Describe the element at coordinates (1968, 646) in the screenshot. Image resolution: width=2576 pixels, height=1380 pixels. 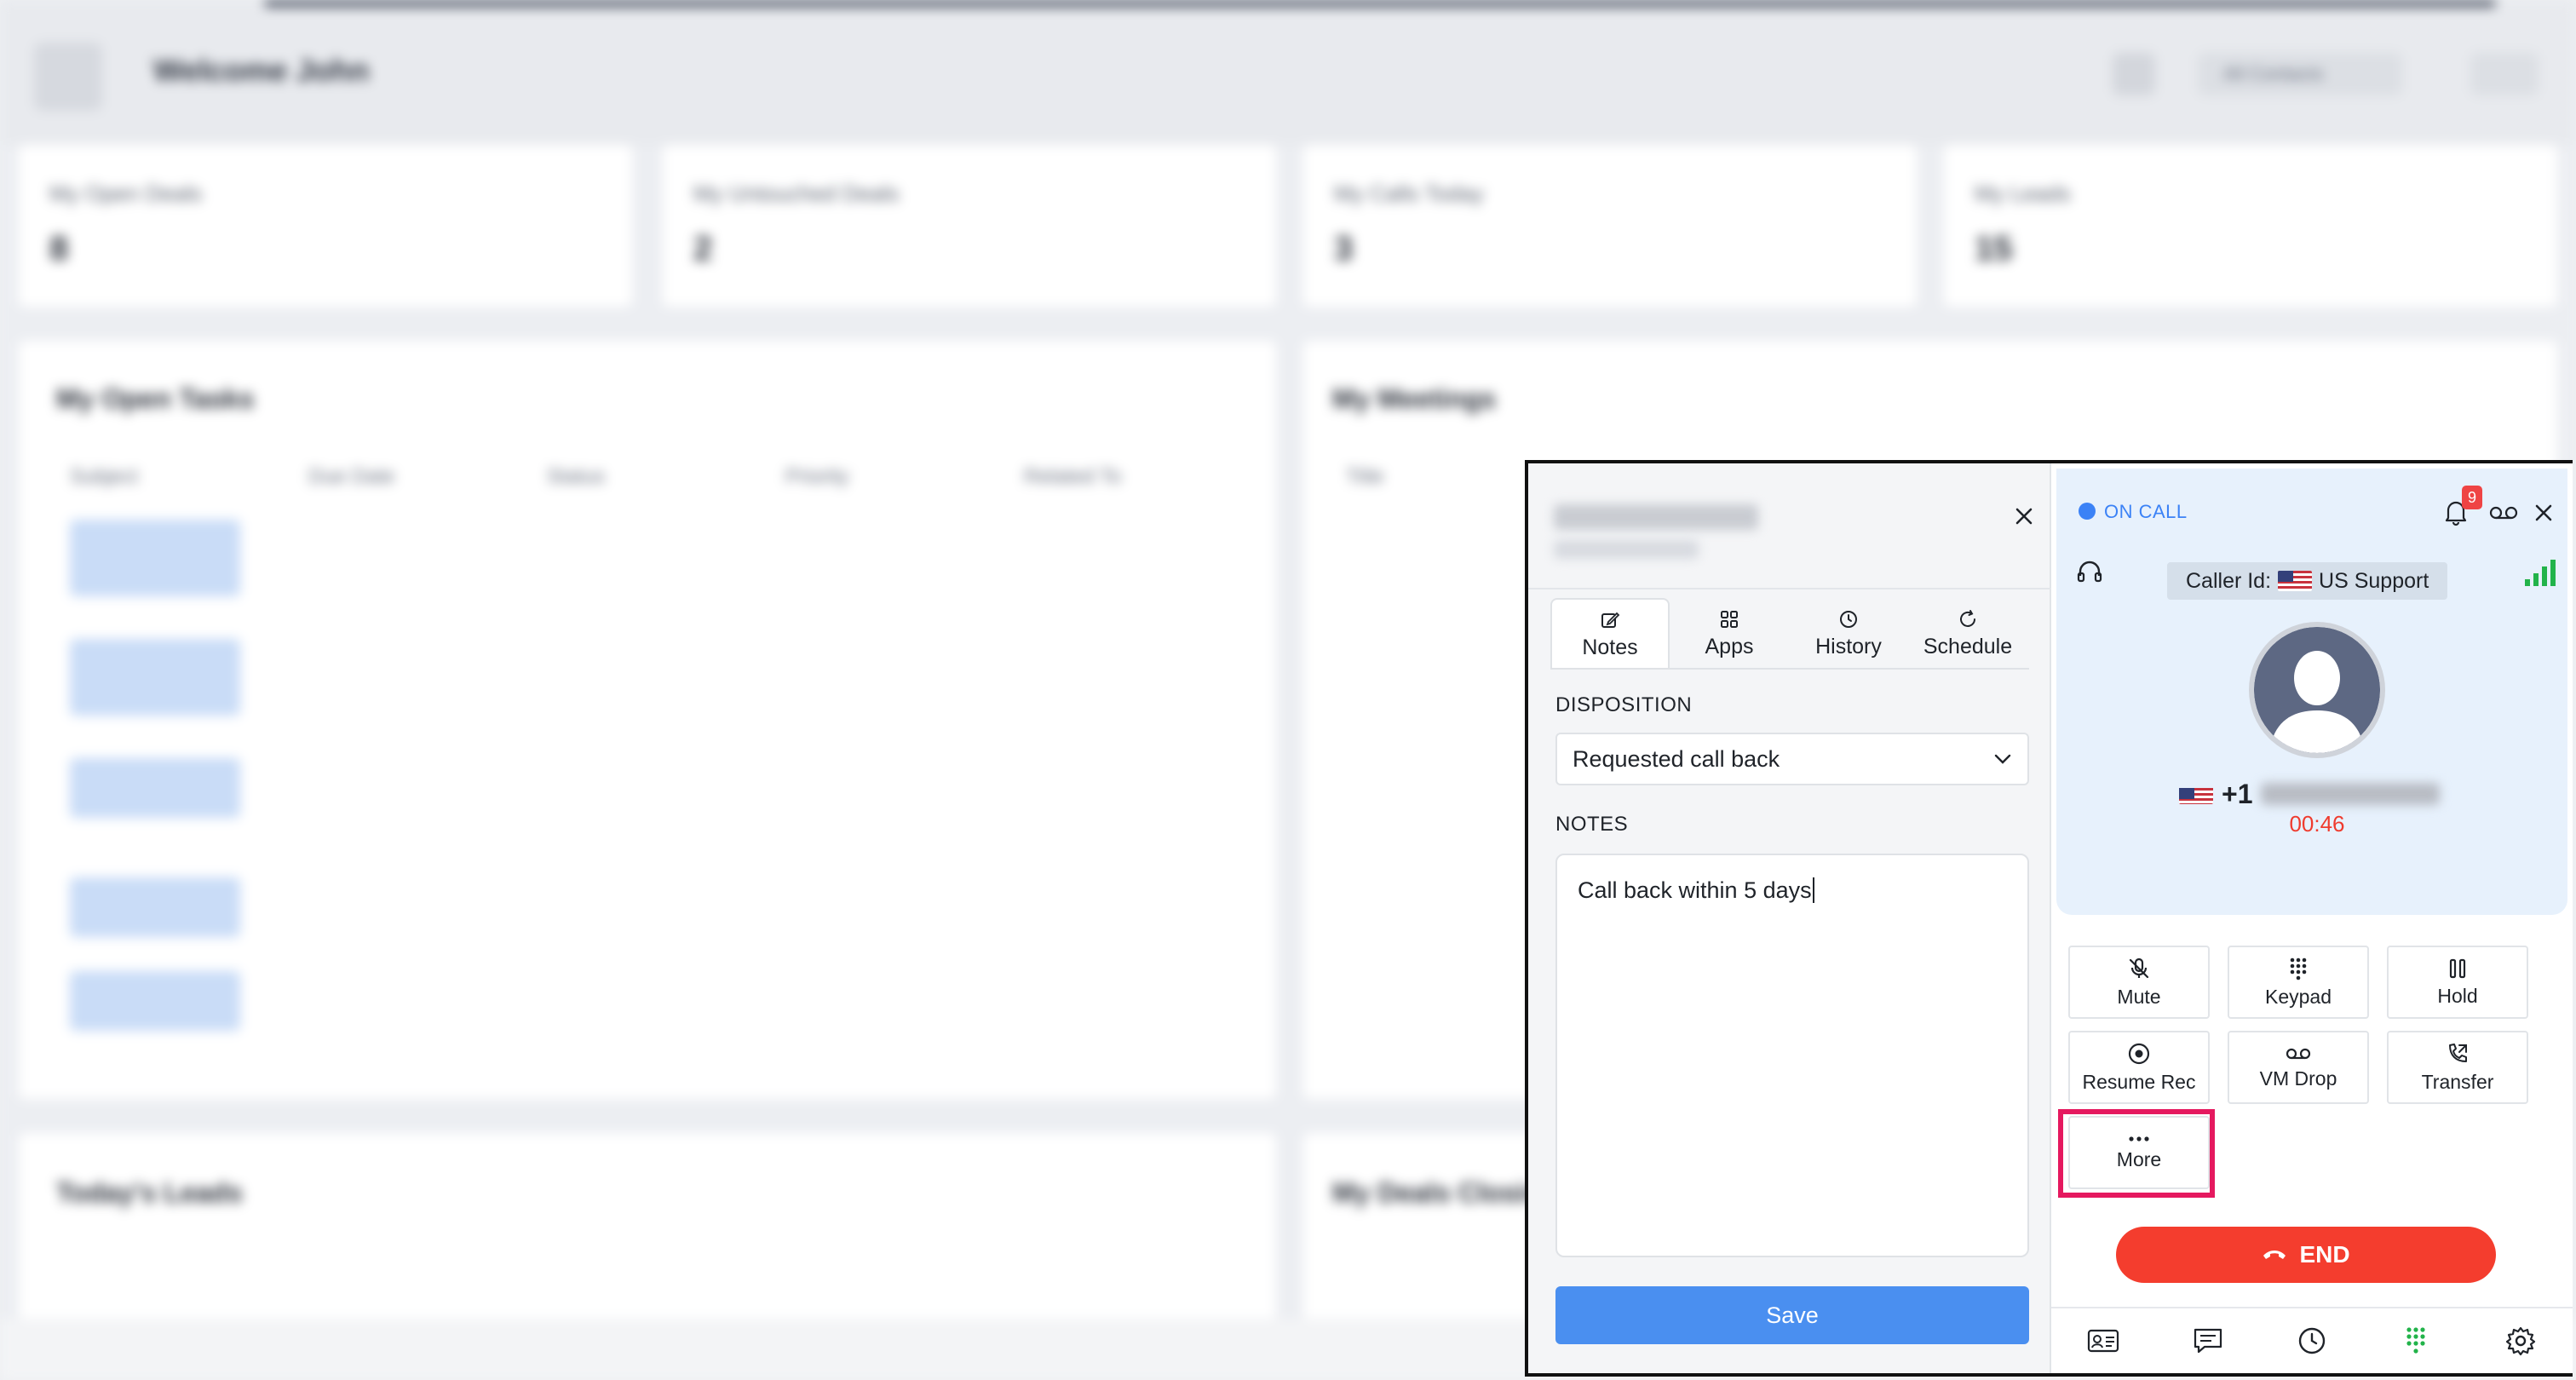
I see `tab-label: Schedule` at that location.